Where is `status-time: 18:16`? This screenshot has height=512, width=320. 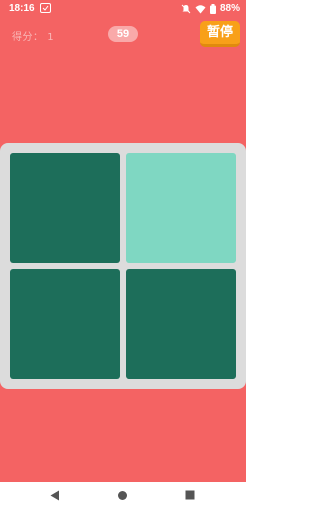 status-time: 18:16 is located at coordinates (22, 8).